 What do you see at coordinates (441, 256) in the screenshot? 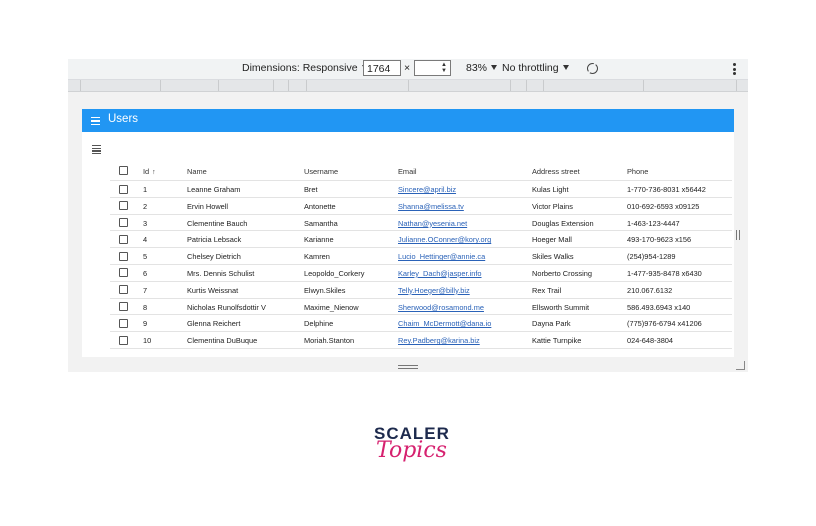
I see `cell-email: Lucio_Hettinger@annie.ca` at bounding box center [441, 256].